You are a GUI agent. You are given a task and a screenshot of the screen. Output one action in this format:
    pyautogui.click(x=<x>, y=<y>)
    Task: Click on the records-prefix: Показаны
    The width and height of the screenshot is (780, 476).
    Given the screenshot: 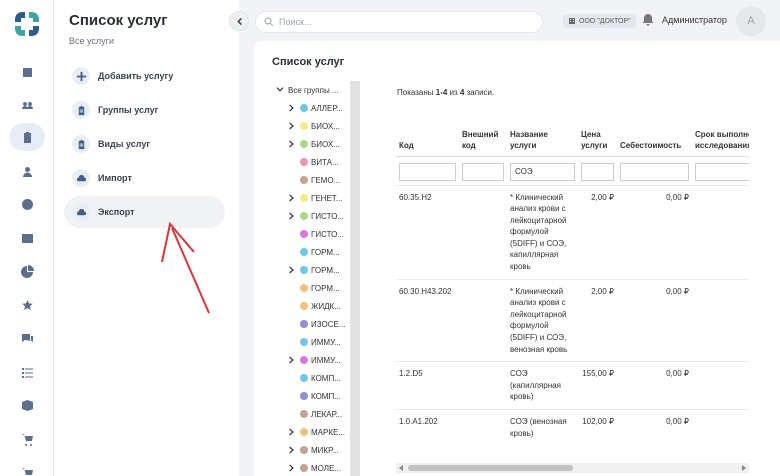 What is the action you would take?
    pyautogui.click(x=415, y=92)
    